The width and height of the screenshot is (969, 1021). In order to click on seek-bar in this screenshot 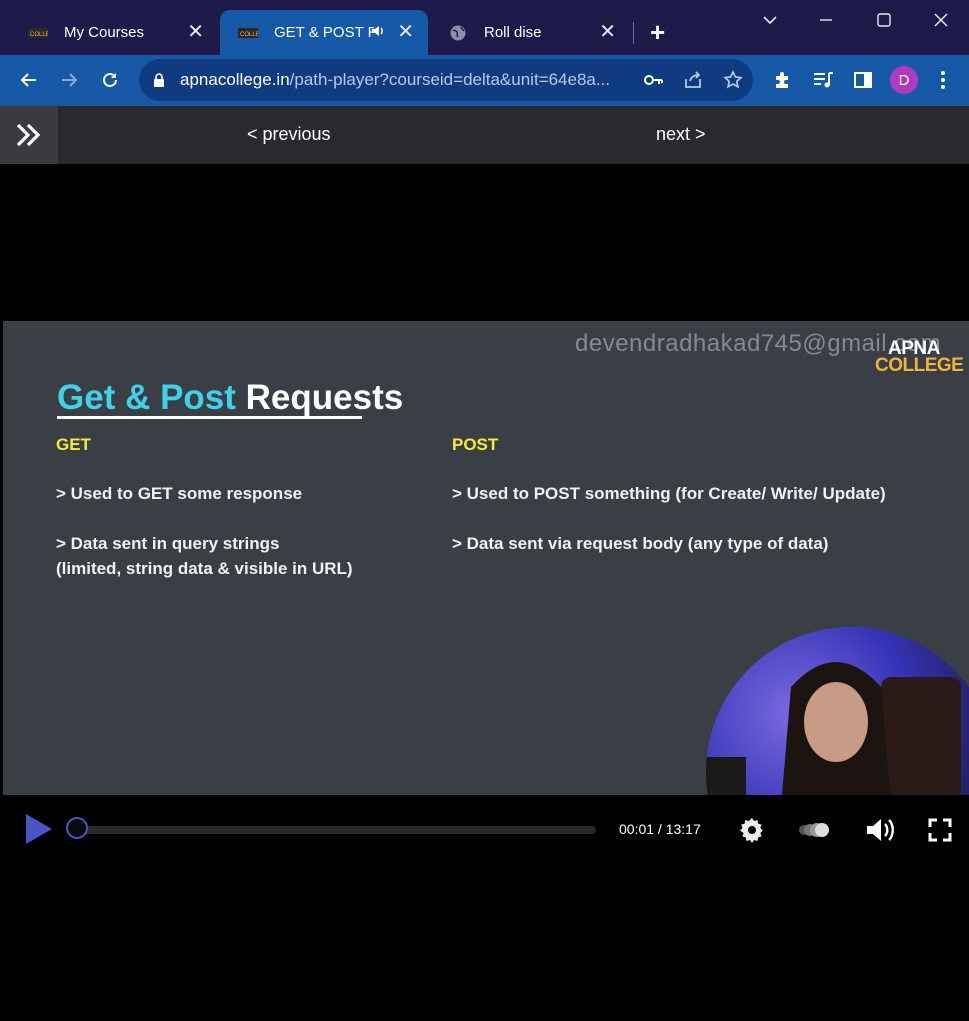, I will do `click(337, 830)`.